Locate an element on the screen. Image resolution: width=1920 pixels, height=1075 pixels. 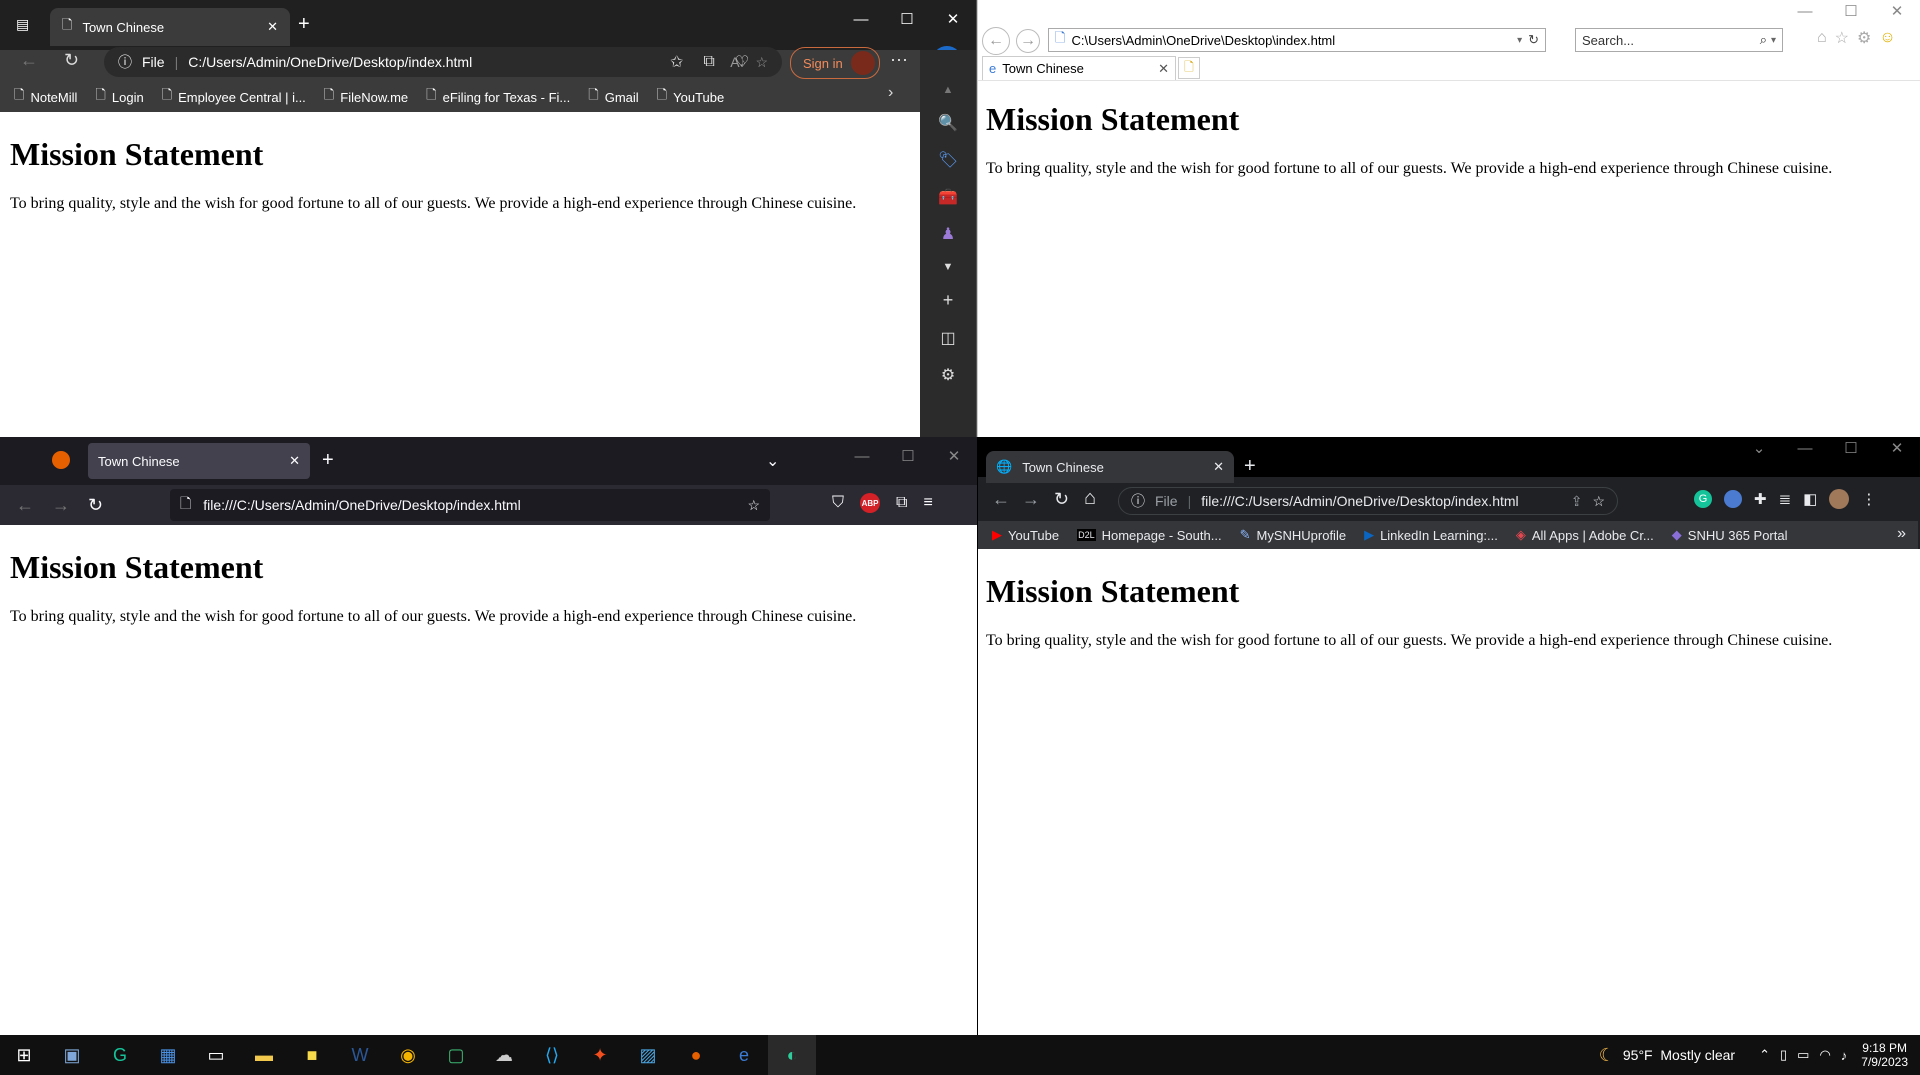
windows-start-icon: ⊞ is located at coordinates (24, 1055).